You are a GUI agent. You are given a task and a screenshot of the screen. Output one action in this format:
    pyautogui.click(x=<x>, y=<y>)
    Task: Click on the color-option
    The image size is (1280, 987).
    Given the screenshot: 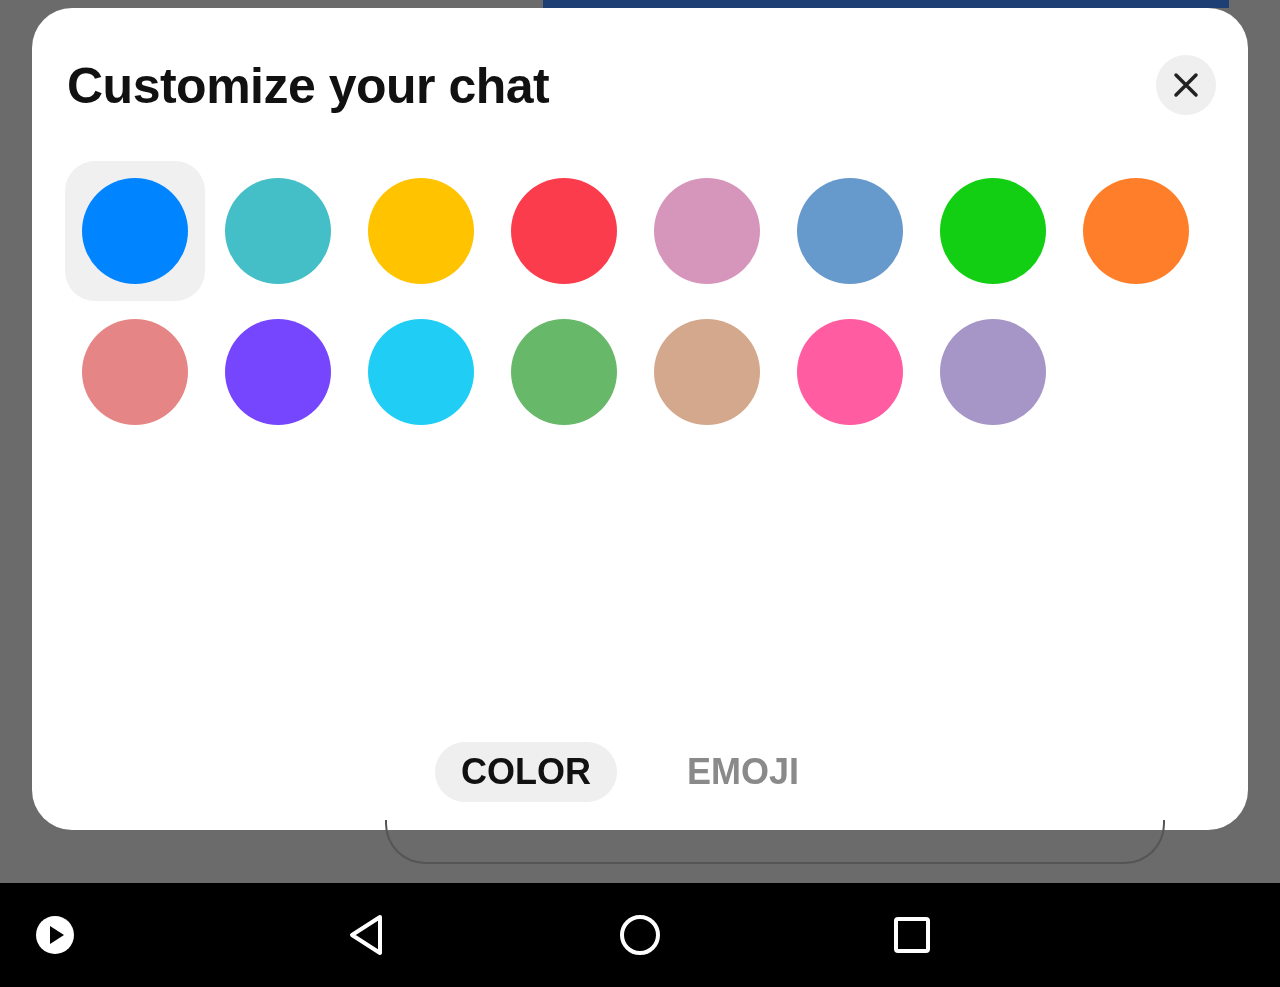 What is the action you would take?
    pyautogui.click(x=135, y=231)
    